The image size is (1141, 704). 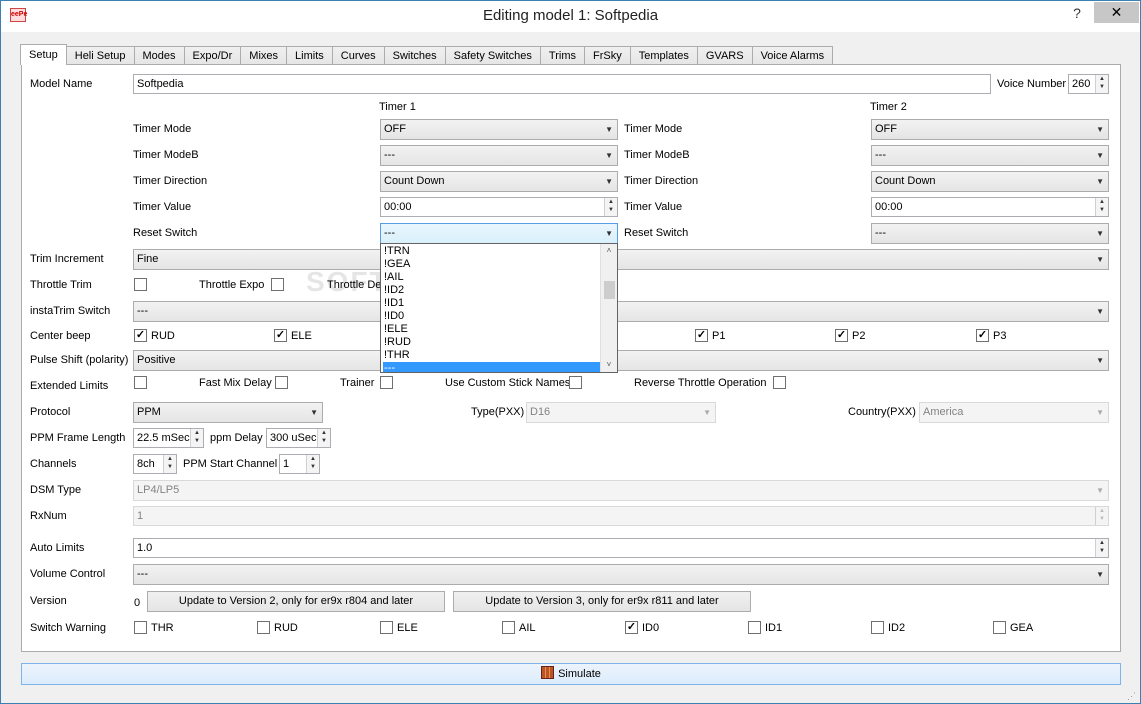 What do you see at coordinates (168, 438) in the screenshot?
I see `ppm-frame-spinbox: 22.5 mSec ▲ ▼` at bounding box center [168, 438].